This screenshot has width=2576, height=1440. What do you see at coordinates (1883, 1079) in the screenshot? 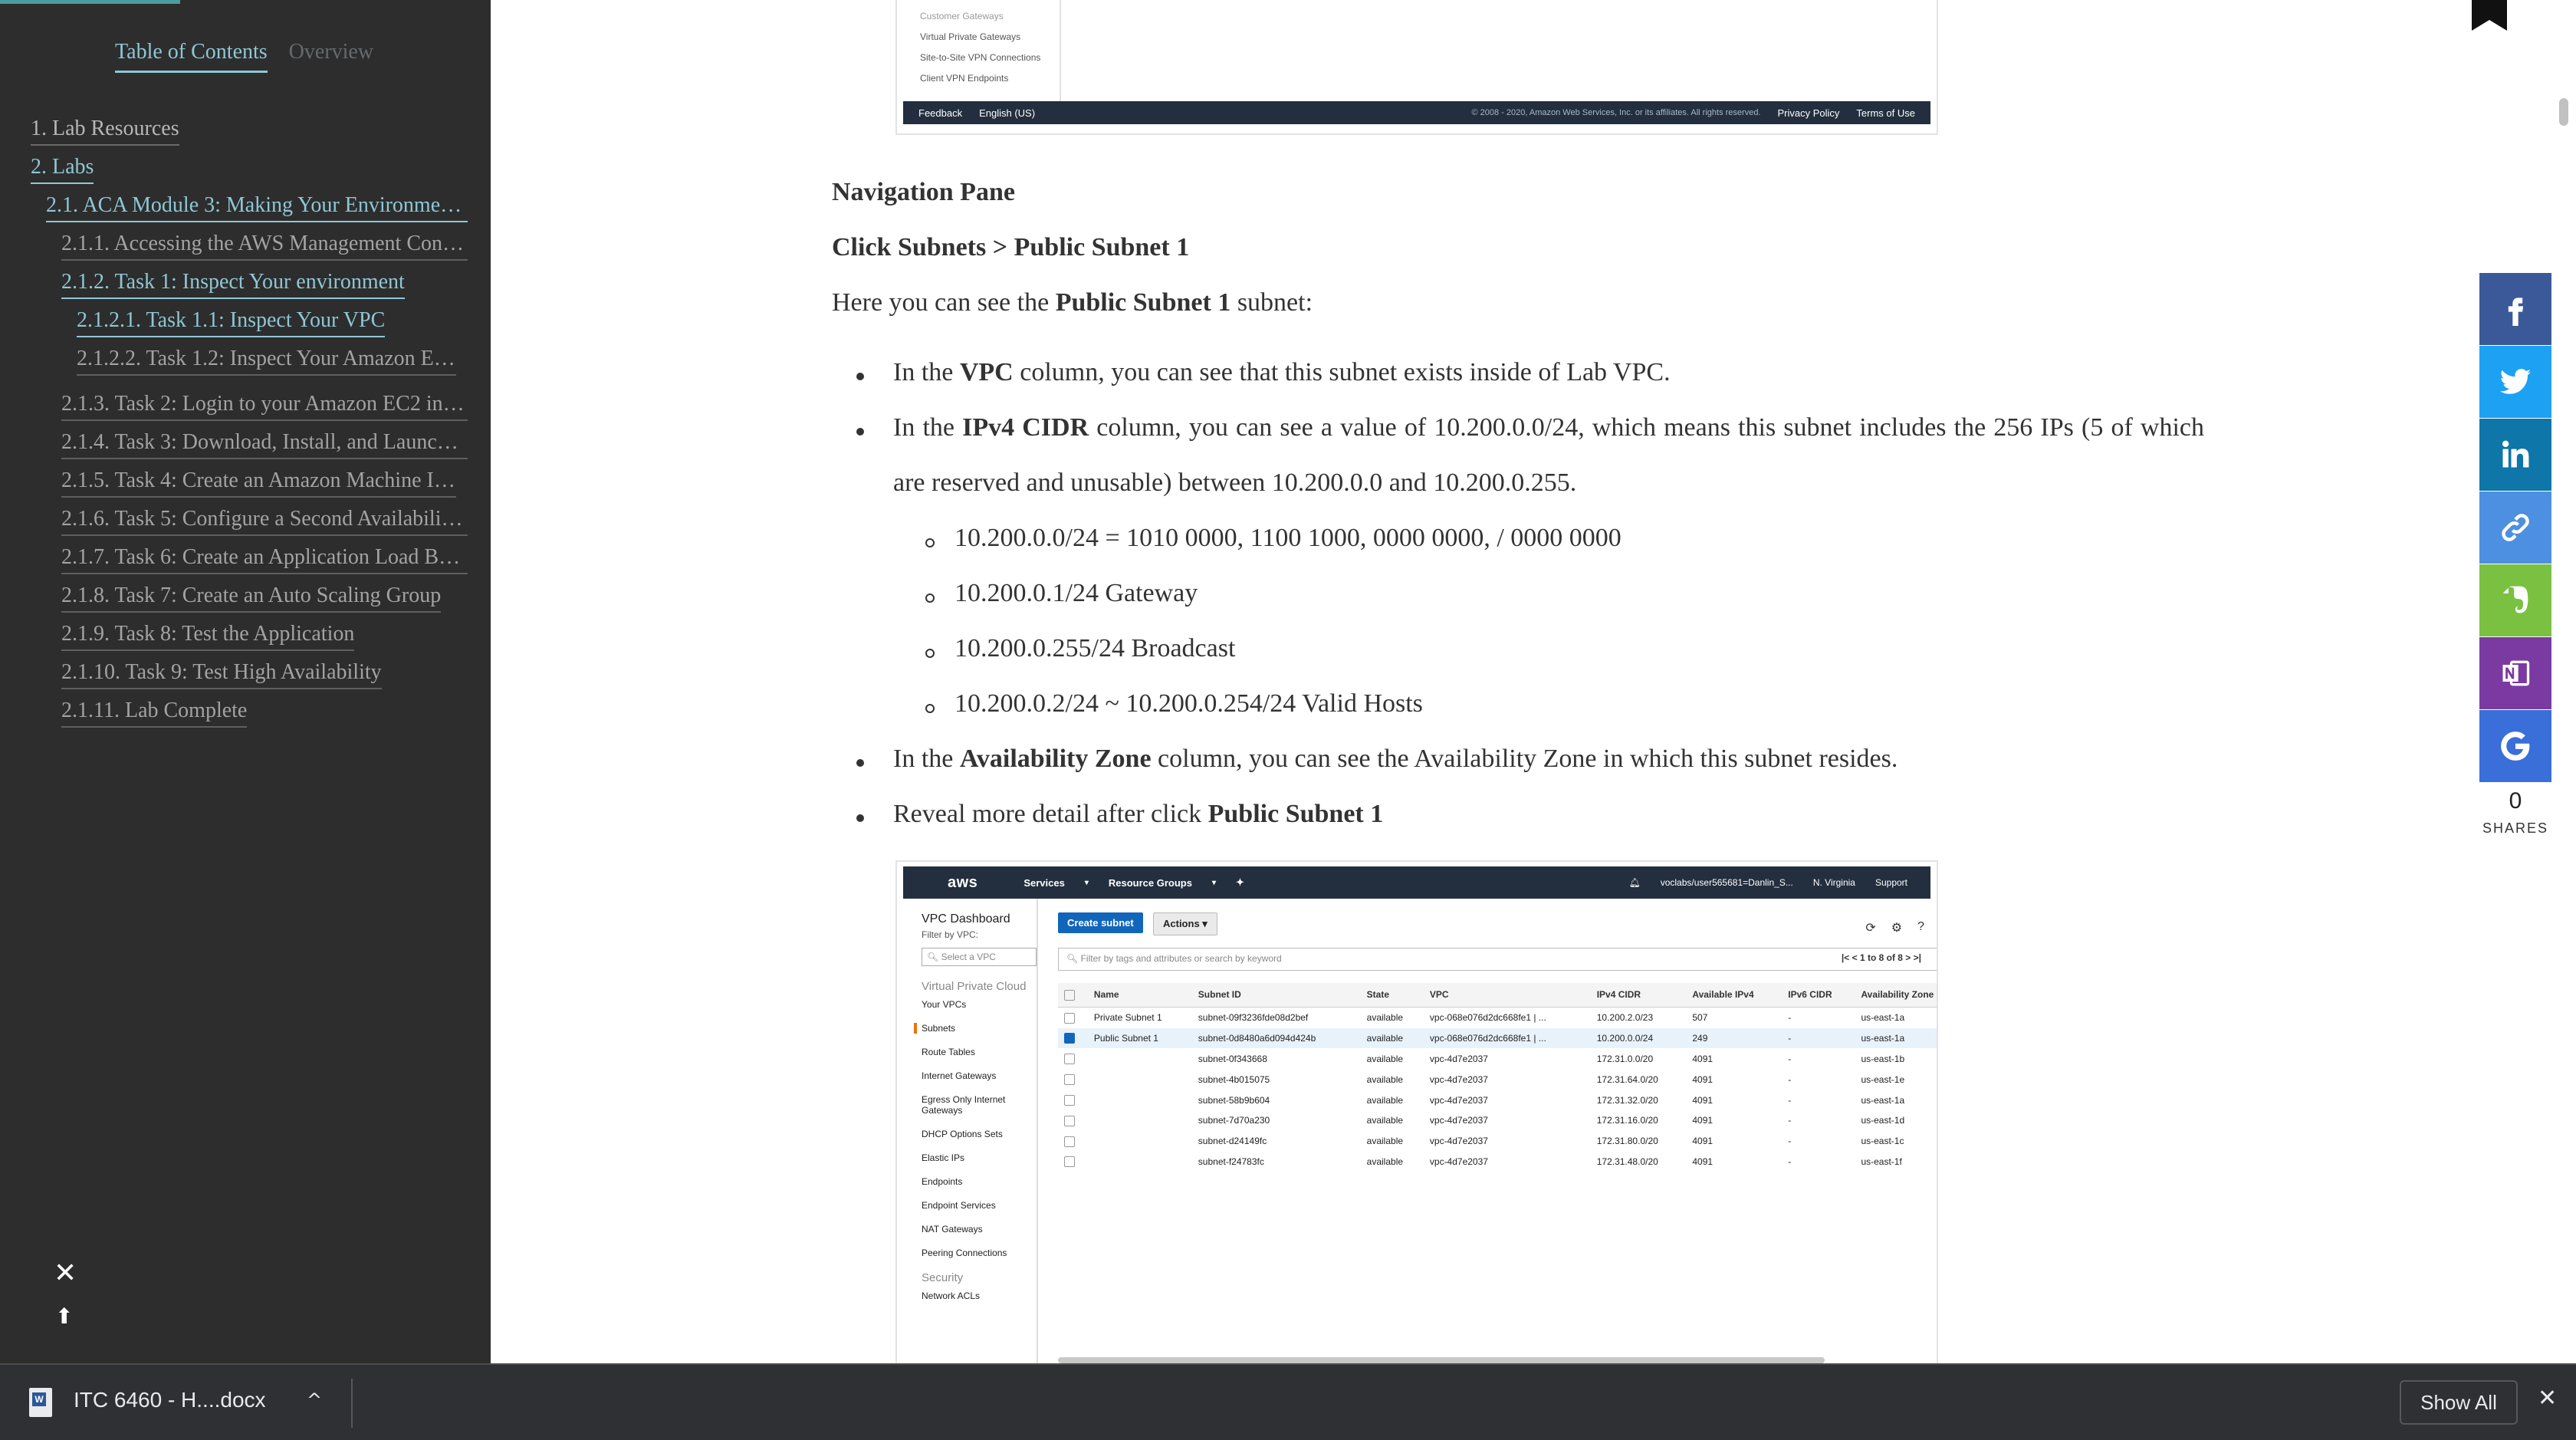
I see `table-cell: us-east-1e` at bounding box center [1883, 1079].